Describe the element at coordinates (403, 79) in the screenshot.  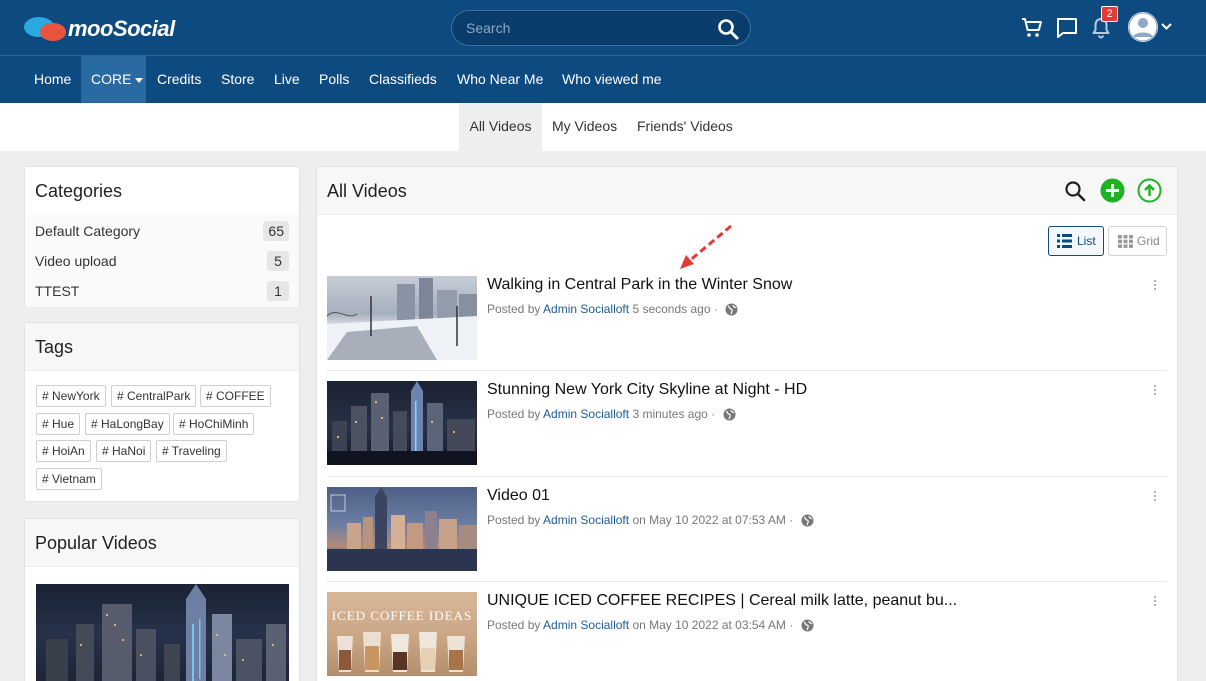
I see `nav-item-classifieds: Classifieds` at that location.